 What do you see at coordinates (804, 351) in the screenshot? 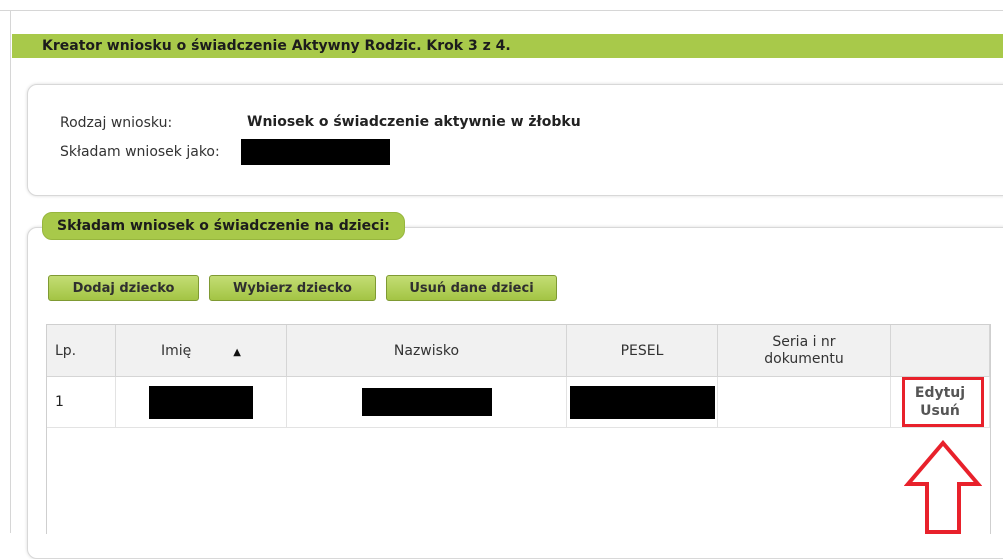
I see `column-header-seria: Seria i nr dokumentu` at bounding box center [804, 351].